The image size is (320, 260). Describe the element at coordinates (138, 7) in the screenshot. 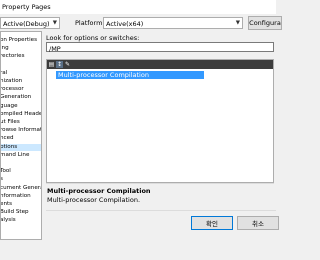

I see `title-bar: Property Pages` at that location.